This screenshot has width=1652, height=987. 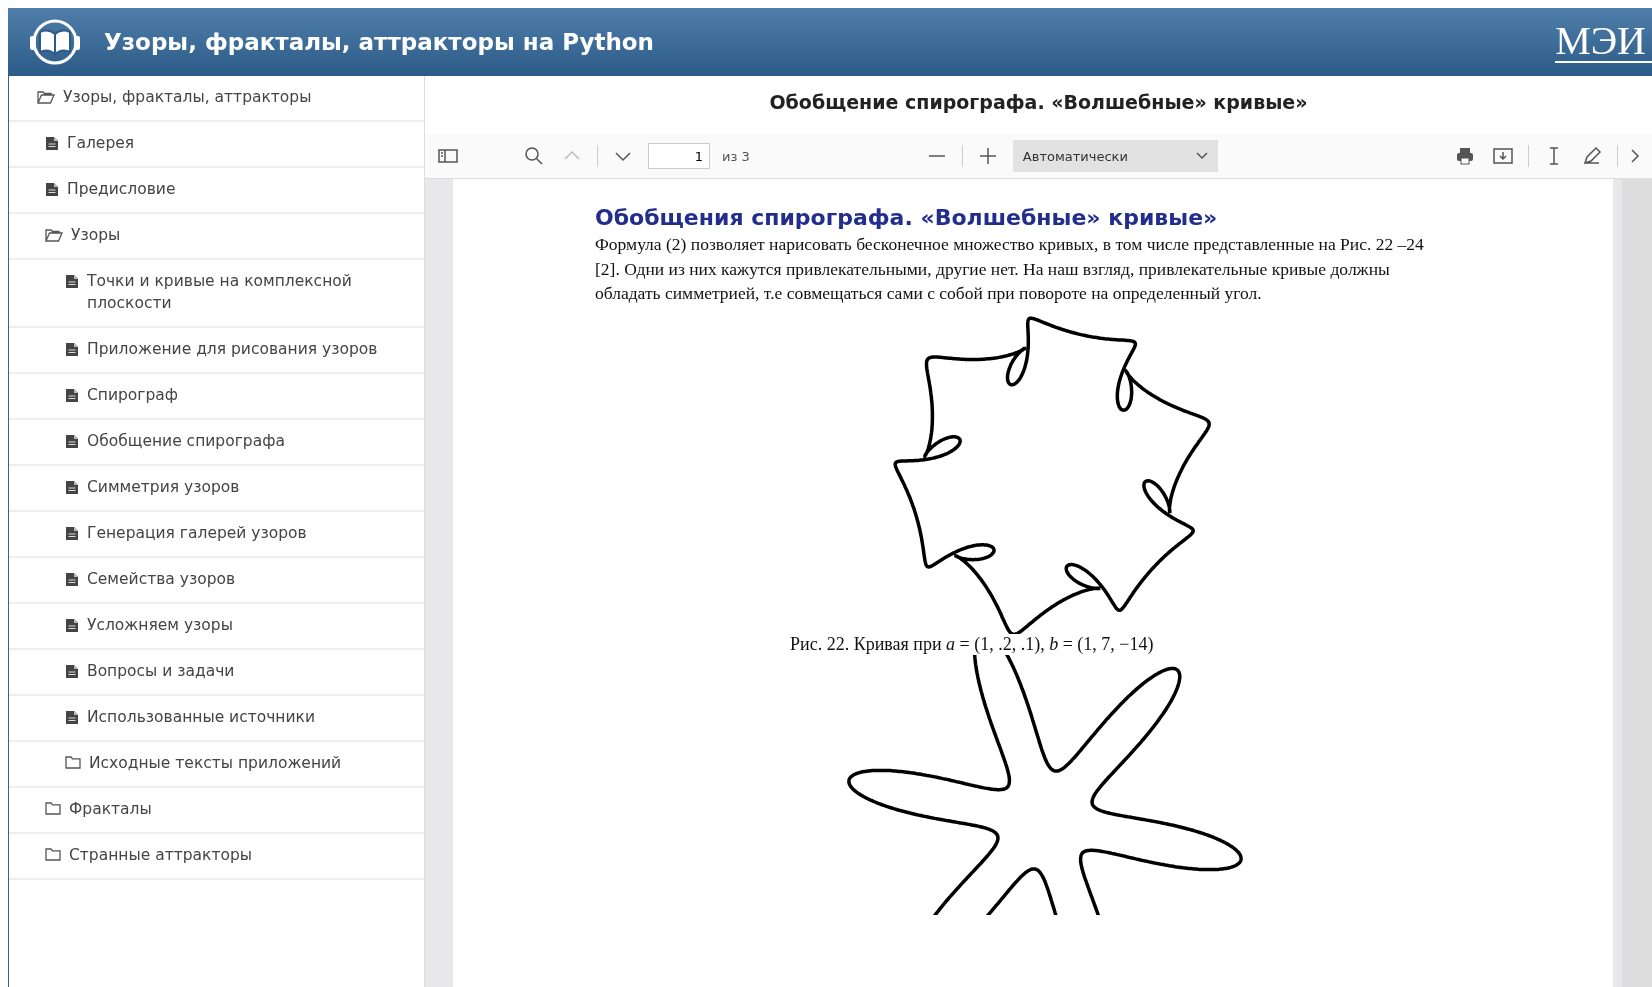 I want to click on tree-item: Странные аттракторы, so click(x=216, y=857).